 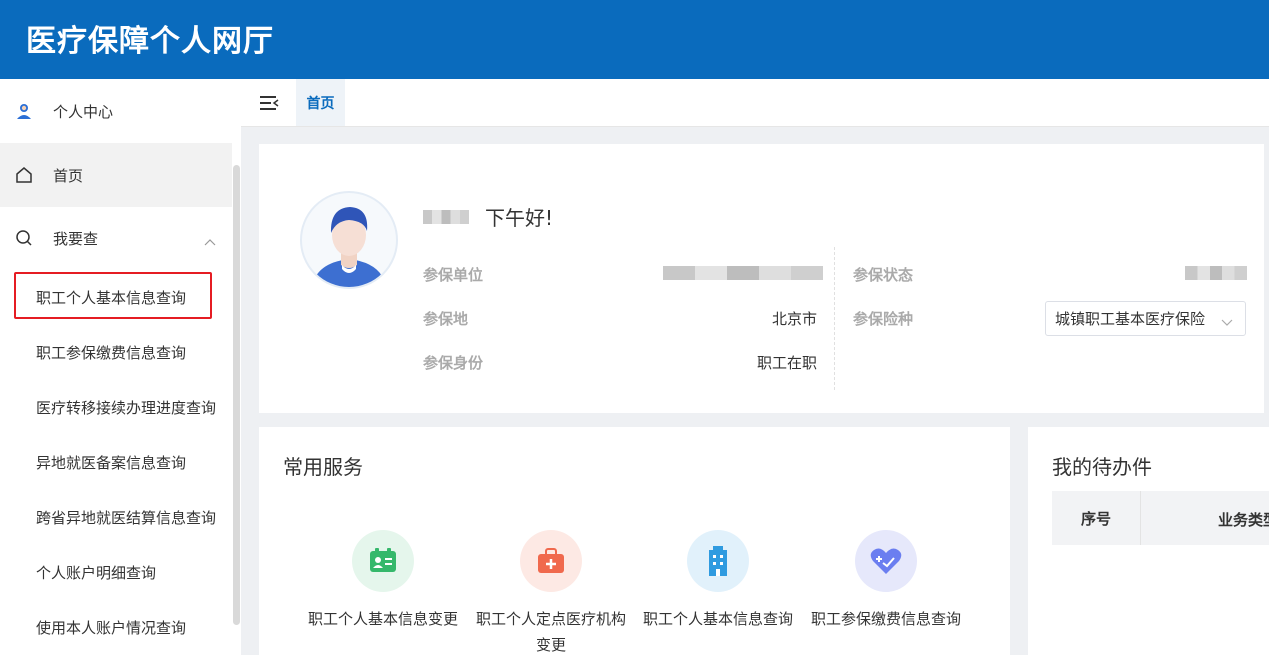 I want to click on service-label: 职工个人基本信息变更, so click(x=382, y=619).